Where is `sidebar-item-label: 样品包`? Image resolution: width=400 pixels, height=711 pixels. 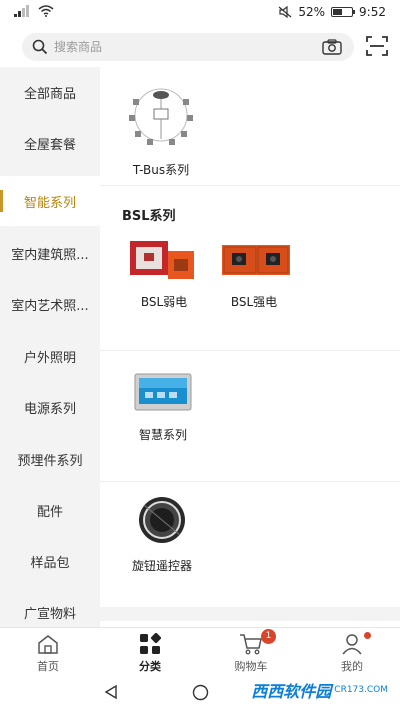
sidebar-item-label: 样品包 is located at coordinates (50, 563).